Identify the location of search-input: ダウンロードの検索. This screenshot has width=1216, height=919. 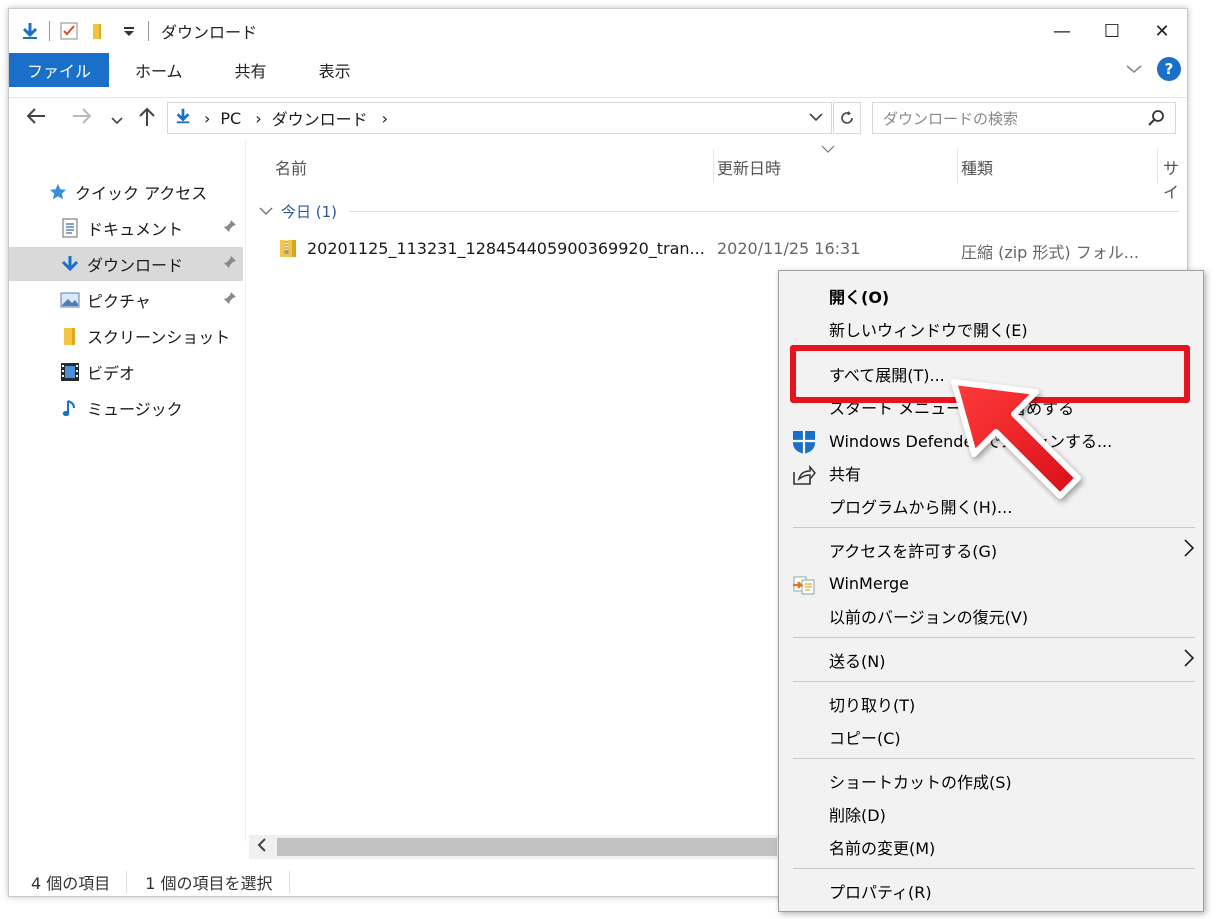
(1024, 118).